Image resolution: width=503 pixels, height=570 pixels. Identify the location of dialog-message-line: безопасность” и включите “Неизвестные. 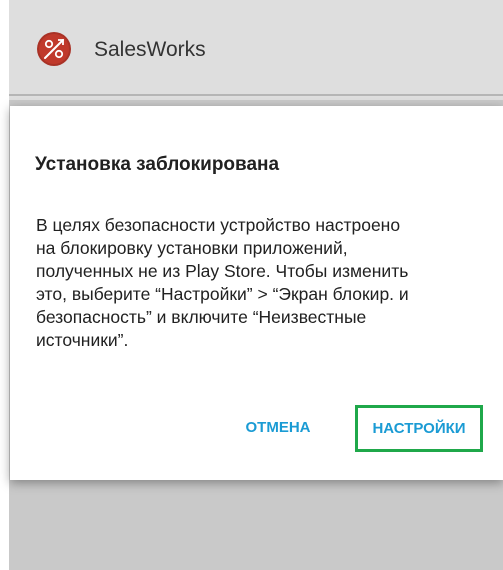
(201, 317).